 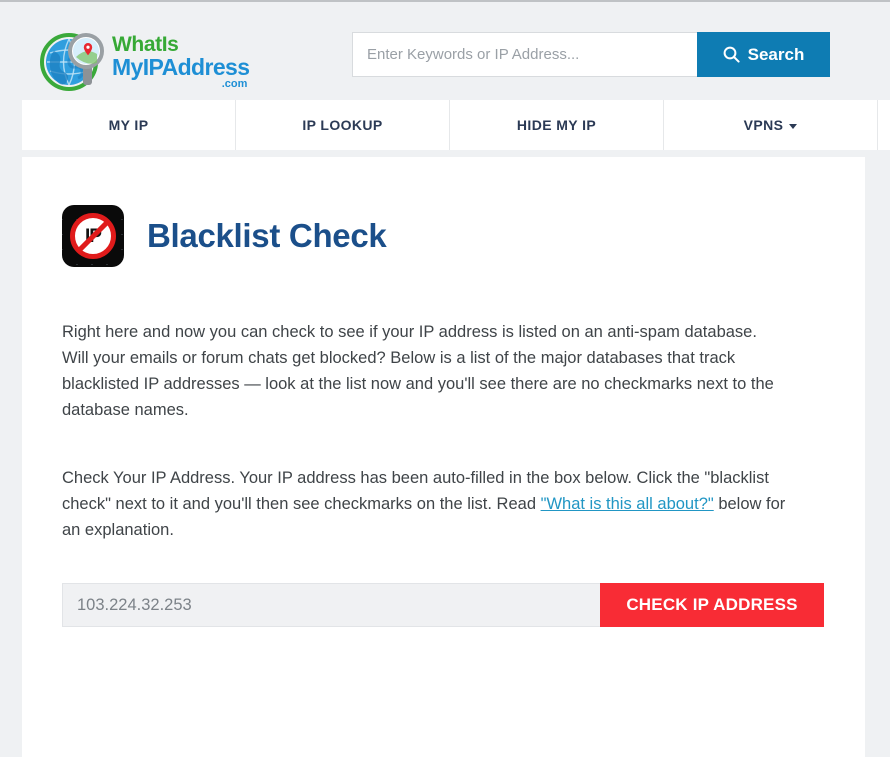 I want to click on site-header: WhatIs MyIPAddress .com Search, so click(x=445, y=52).